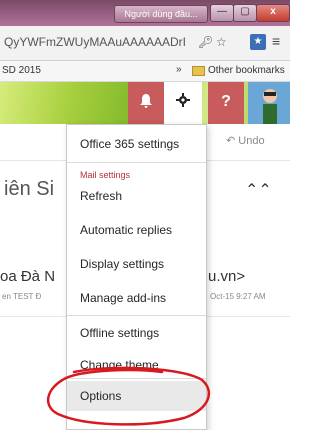 This screenshot has height=430, width=320. Describe the element at coordinates (21, 70) in the screenshot. I see `bookmark-item: SD 2015` at that location.